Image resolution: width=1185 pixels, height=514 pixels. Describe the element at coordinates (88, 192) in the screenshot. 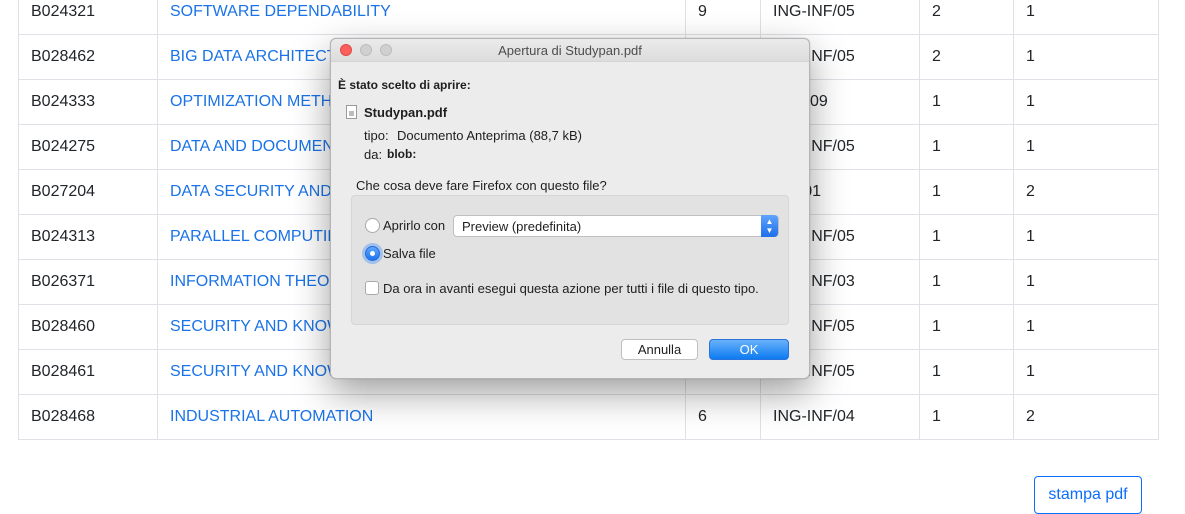

I see `cell-code: B027204` at that location.